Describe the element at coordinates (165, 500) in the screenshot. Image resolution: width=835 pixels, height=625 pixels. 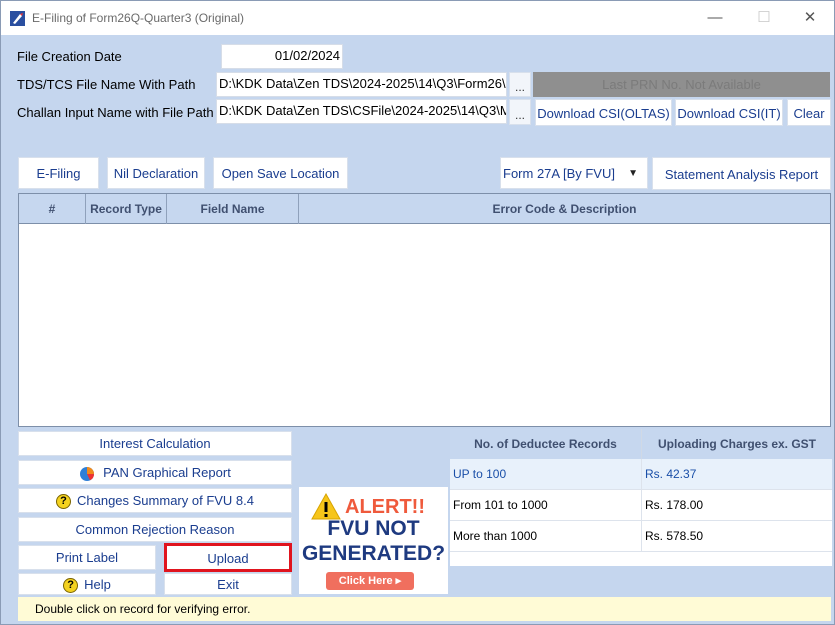
I see `changes-summary-label: Changes Summary of FVU 8.4` at that location.